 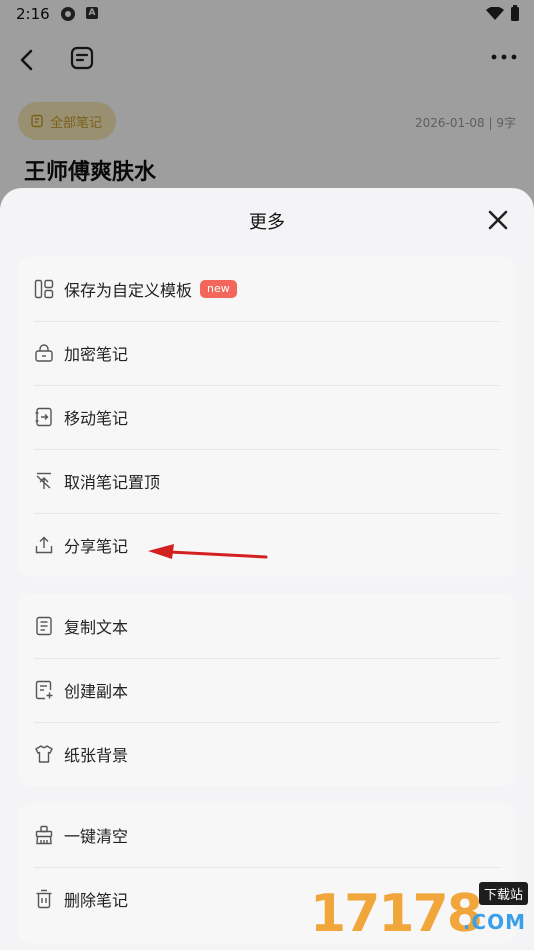 What do you see at coordinates (112, 482) in the screenshot?
I see `menu-item-label: 取消笔记置顶` at bounding box center [112, 482].